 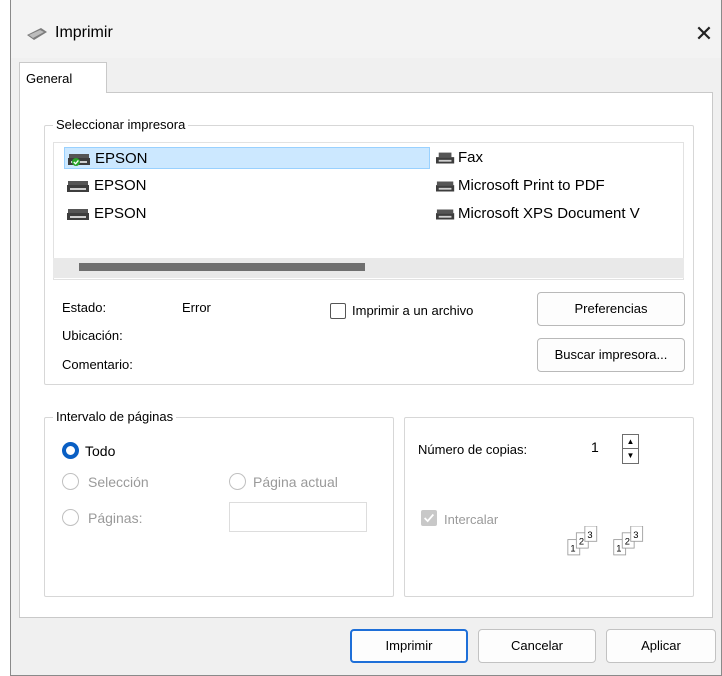 I want to click on current-page-radio, so click(x=237, y=481).